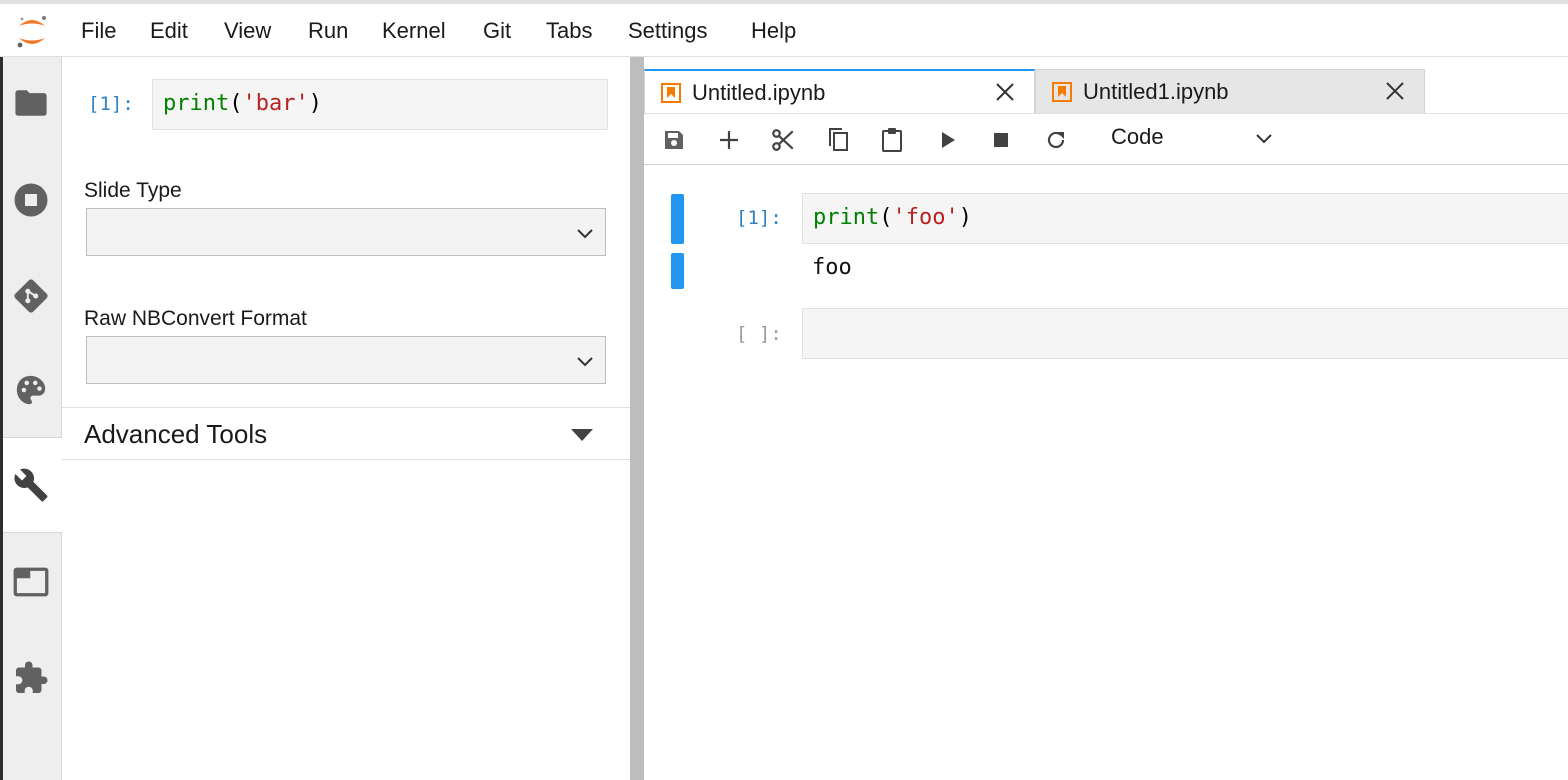 This screenshot has width=1568, height=780. I want to click on cell-type-select: Code, so click(1137, 137).